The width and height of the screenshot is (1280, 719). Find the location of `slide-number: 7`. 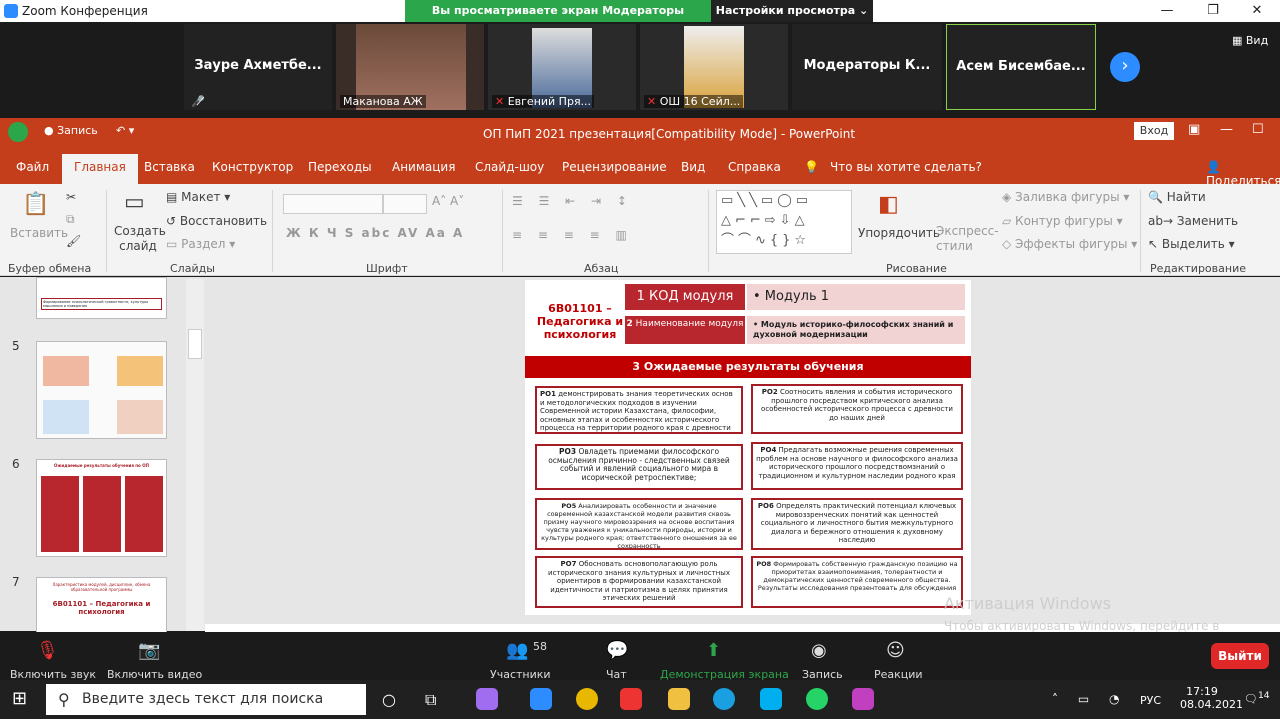

slide-number: 7 is located at coordinates (16, 582).